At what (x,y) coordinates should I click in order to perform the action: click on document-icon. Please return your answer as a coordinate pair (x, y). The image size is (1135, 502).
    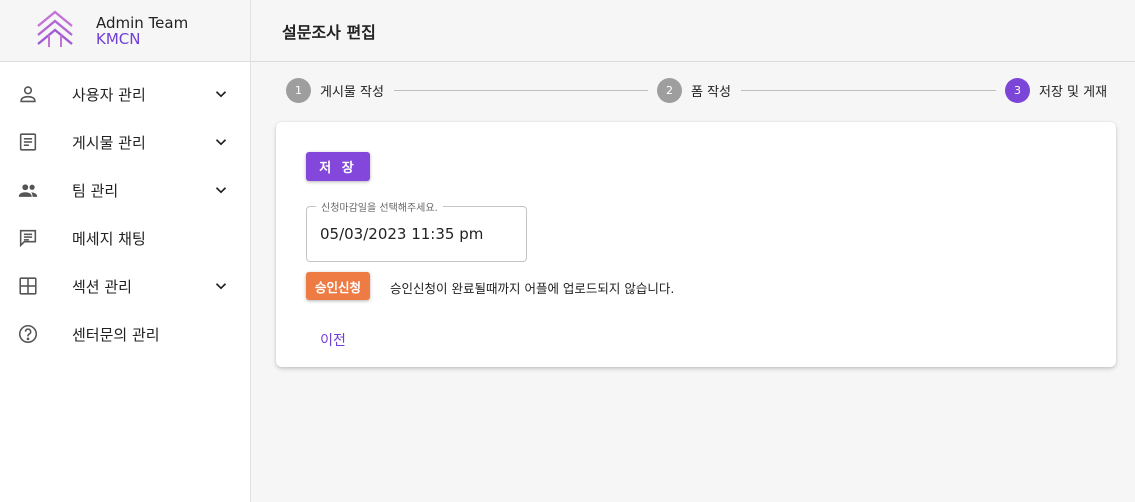
    Looking at the image, I should click on (28, 142).